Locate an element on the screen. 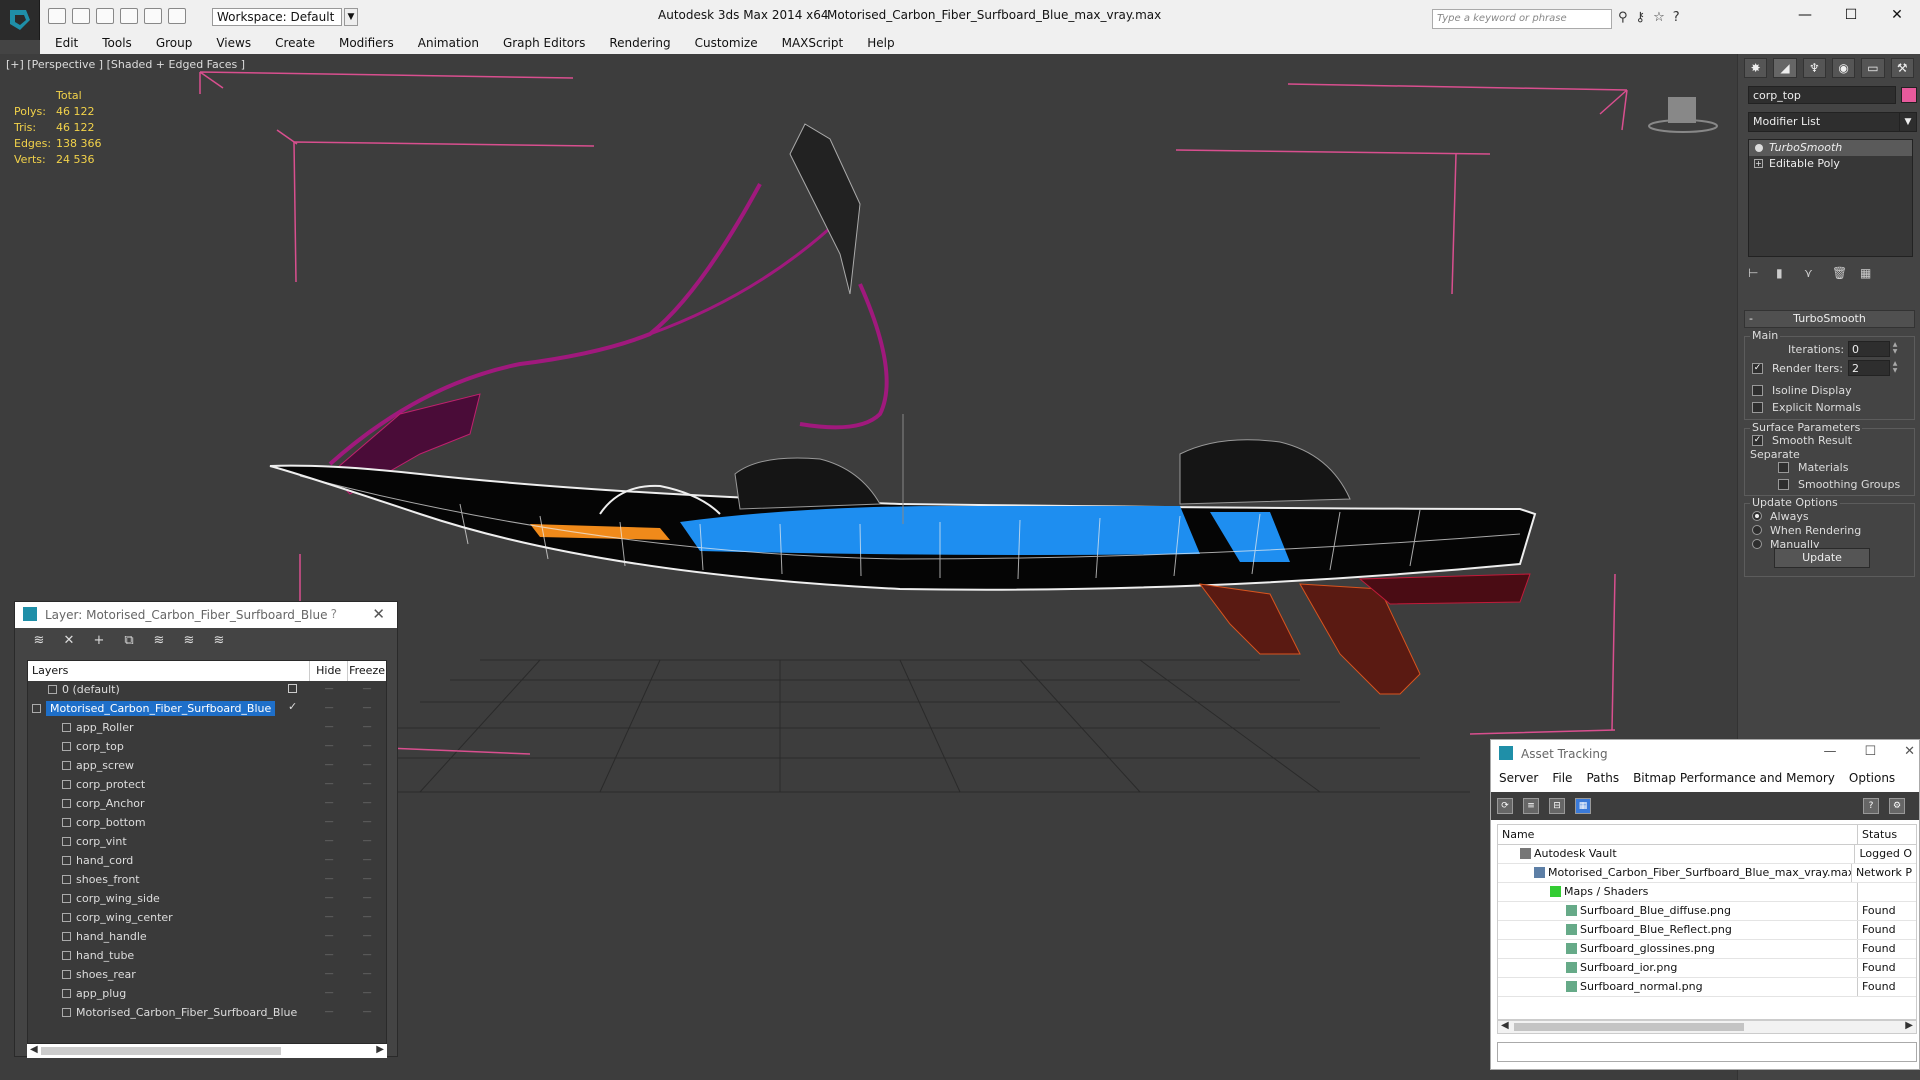  add-to-layer-icon: + is located at coordinates (99, 642).